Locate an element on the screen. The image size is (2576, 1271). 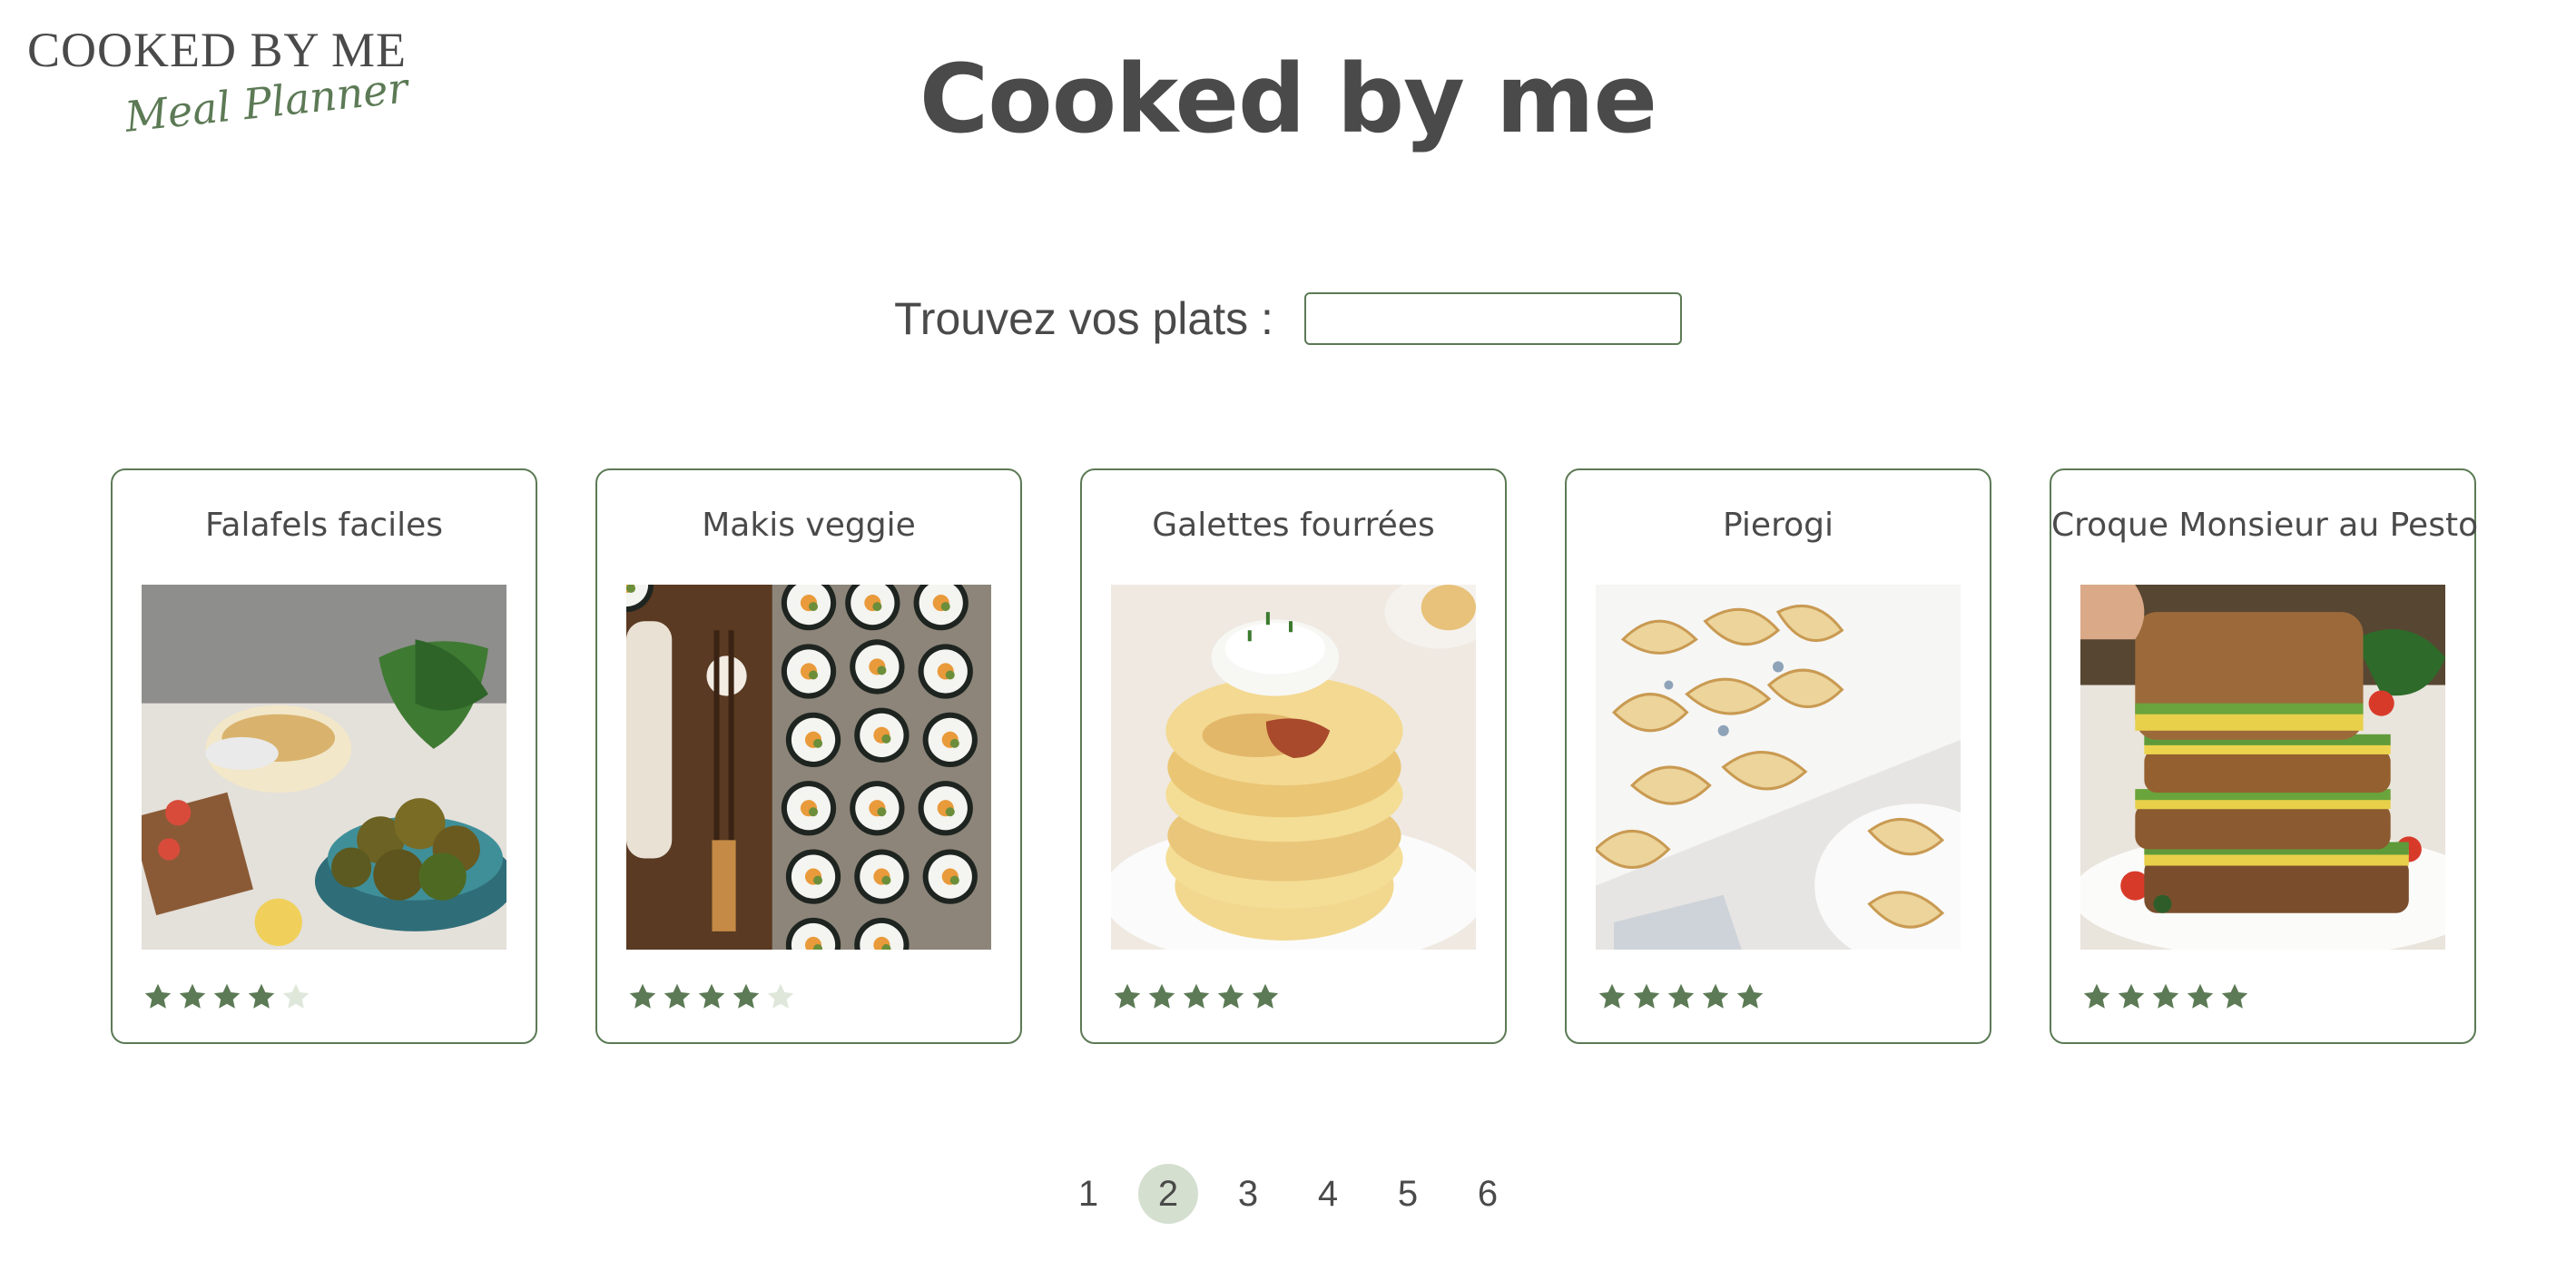
falafel-photo is located at coordinates (324, 767).